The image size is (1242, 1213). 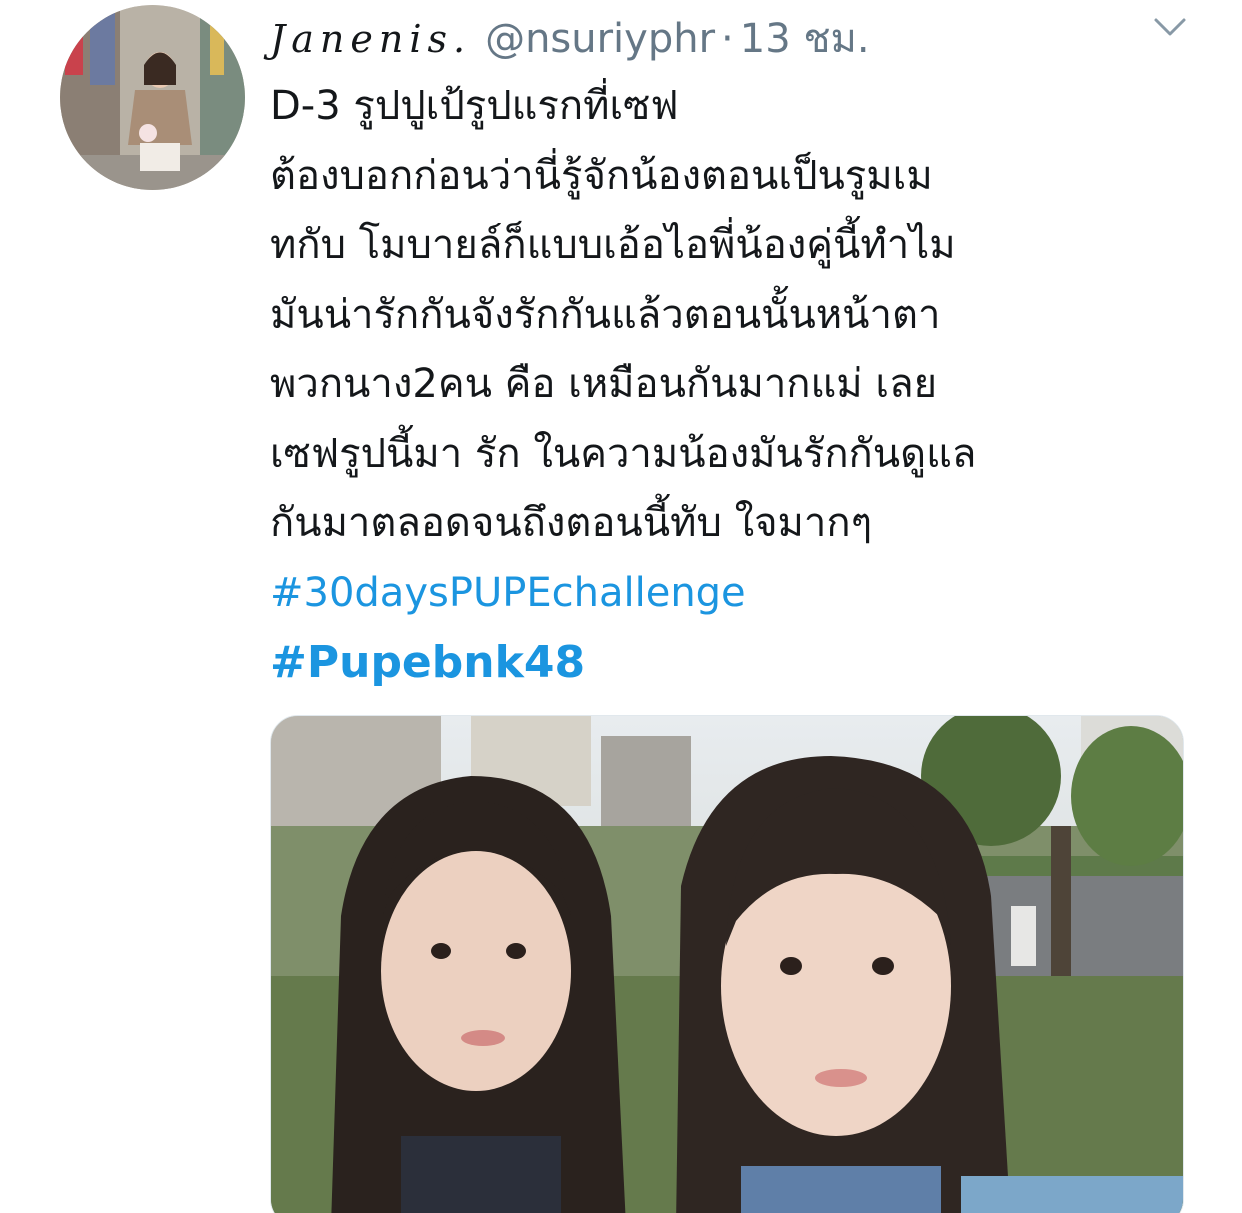 I want to click on tweet-text-line: มันน่ารักกันจังรักกันแล้วตอนนั้นหน้าตา, so click(x=605, y=314).